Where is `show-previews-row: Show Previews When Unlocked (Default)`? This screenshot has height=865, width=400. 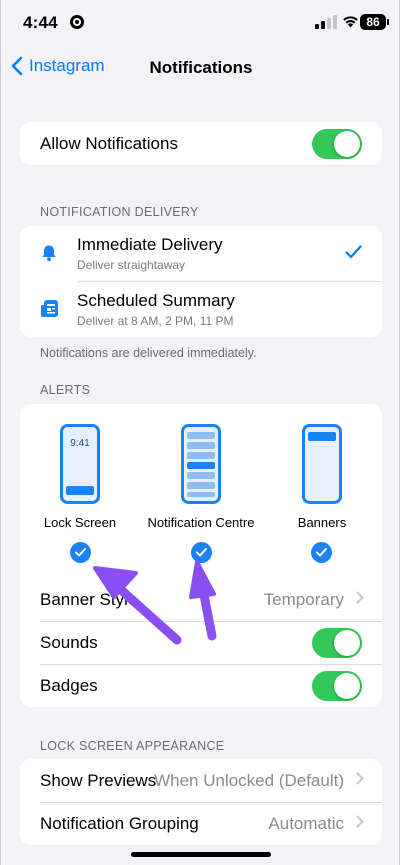
show-previews-row: Show Previews When Unlocked (Default) is located at coordinates (201, 780).